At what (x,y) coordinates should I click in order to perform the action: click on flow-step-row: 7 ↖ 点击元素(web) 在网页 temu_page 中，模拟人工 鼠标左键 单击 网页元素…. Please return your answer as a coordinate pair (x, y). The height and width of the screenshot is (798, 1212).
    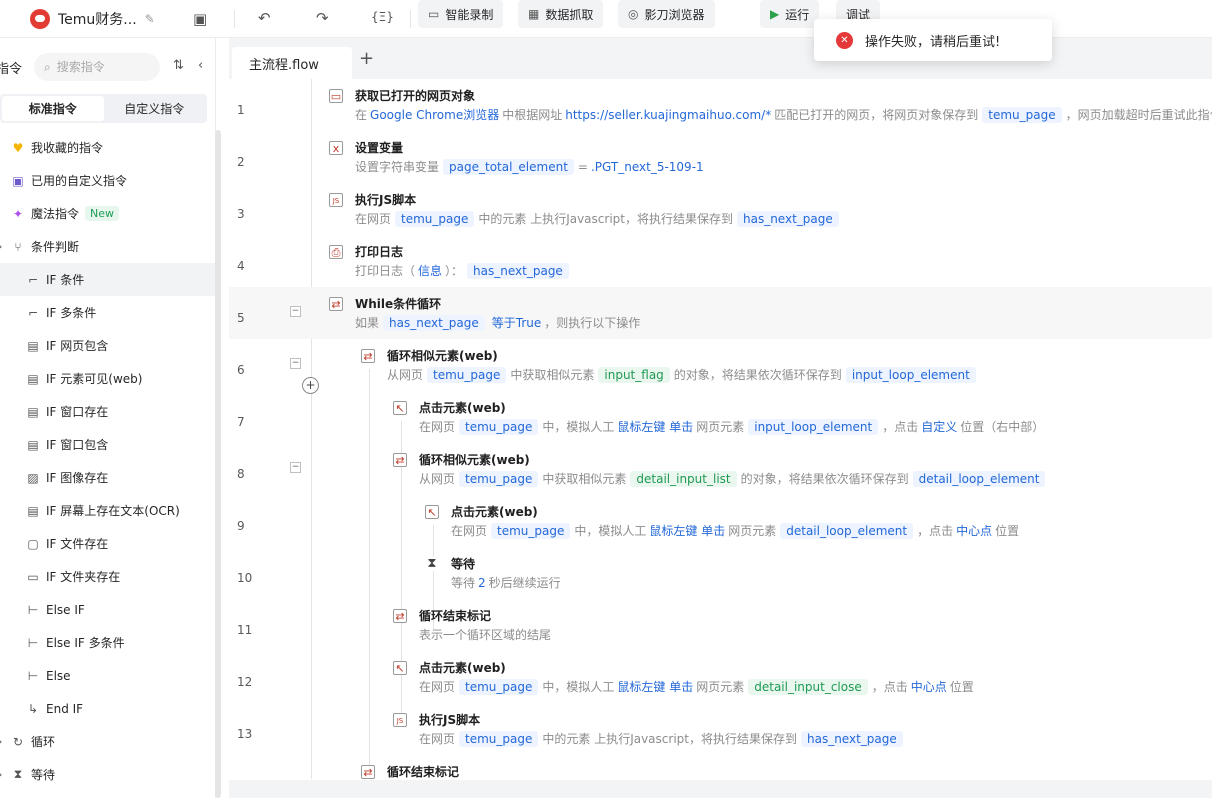
    Looking at the image, I should click on (720, 417).